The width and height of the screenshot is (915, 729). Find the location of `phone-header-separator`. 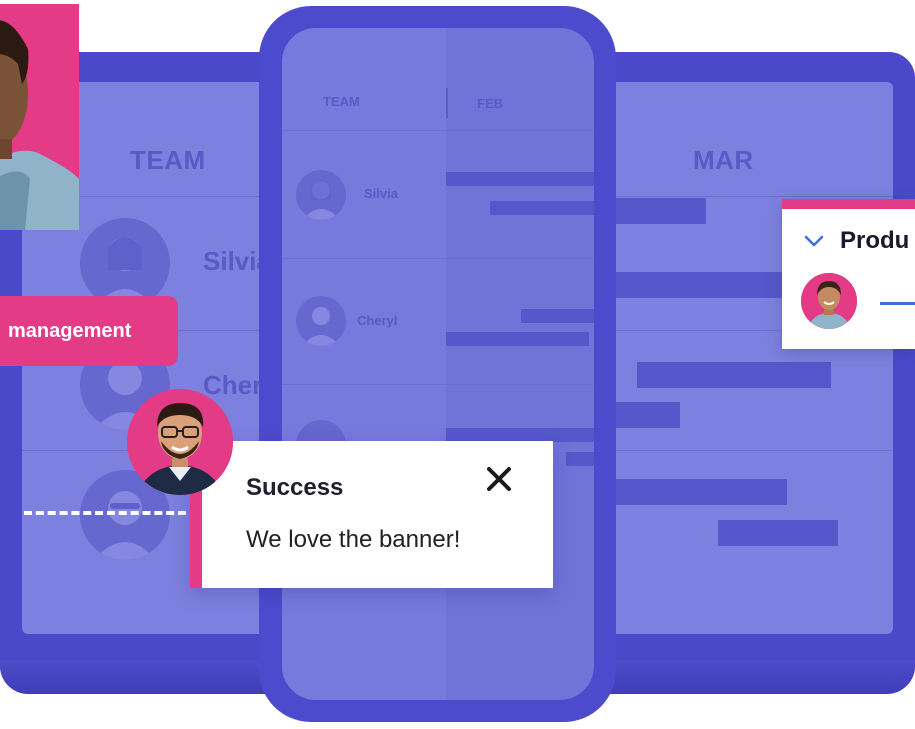

phone-header-separator is located at coordinates (447, 103).